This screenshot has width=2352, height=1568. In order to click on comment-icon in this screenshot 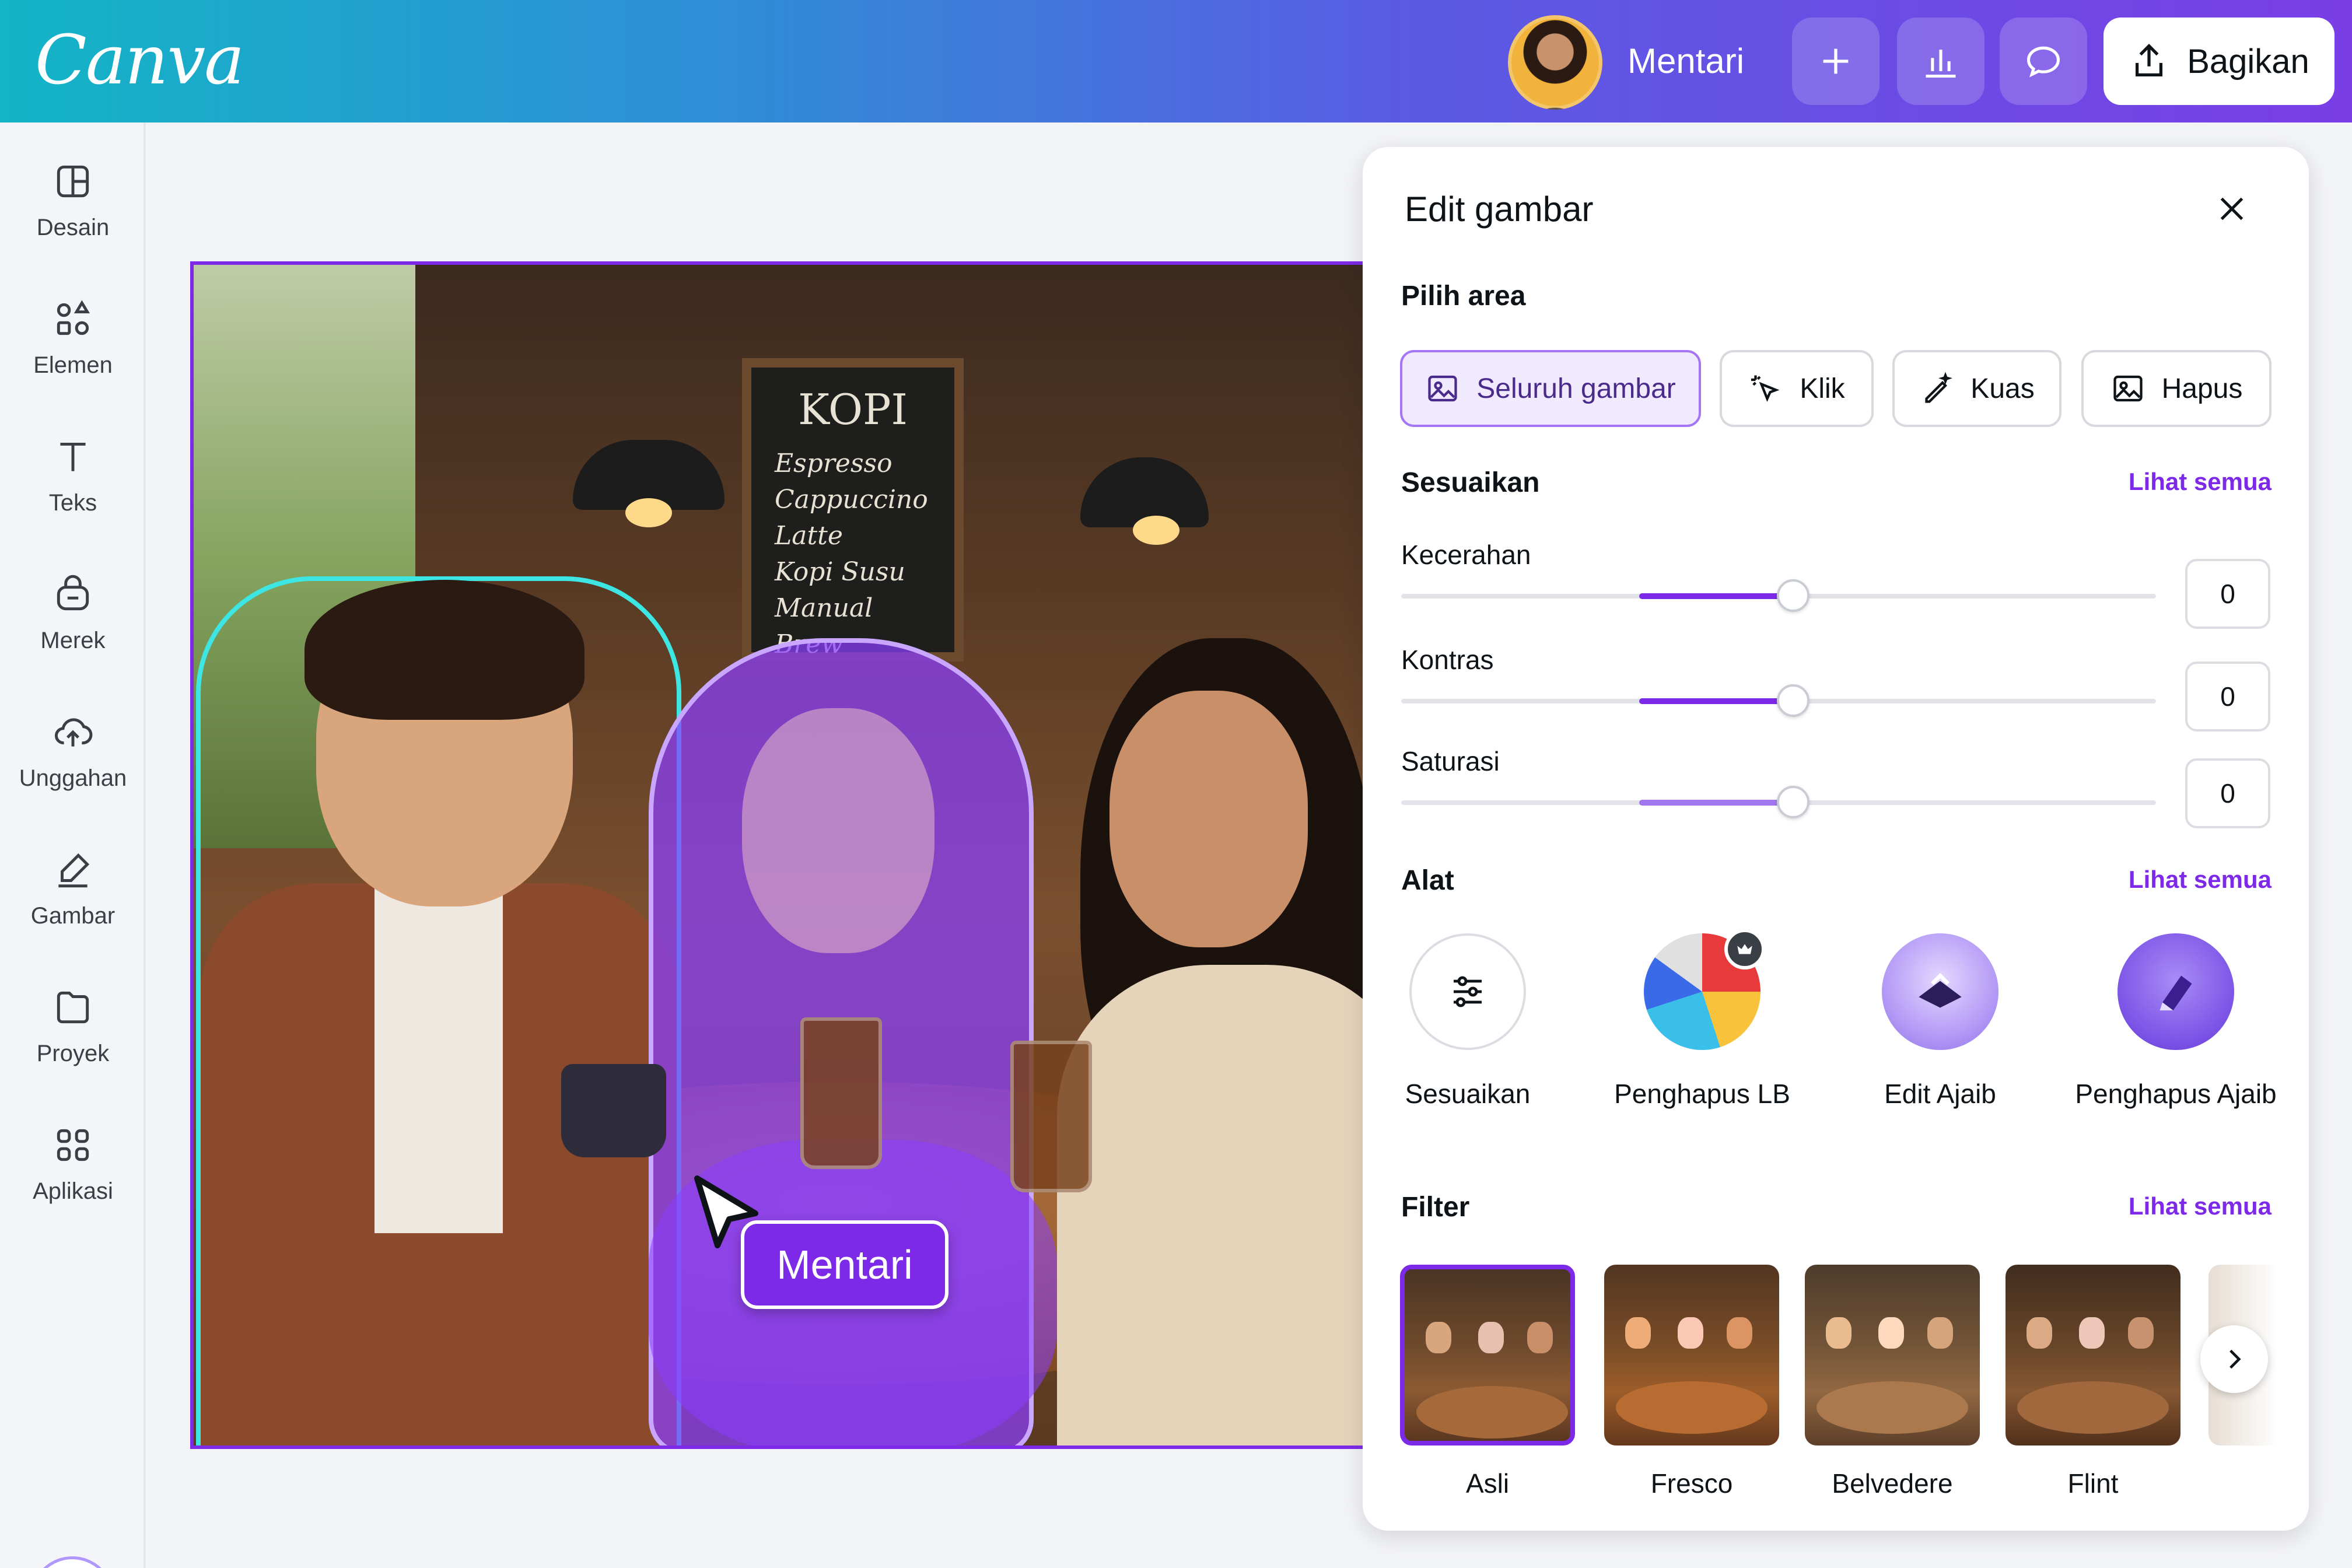, I will do `click(2043, 62)`.